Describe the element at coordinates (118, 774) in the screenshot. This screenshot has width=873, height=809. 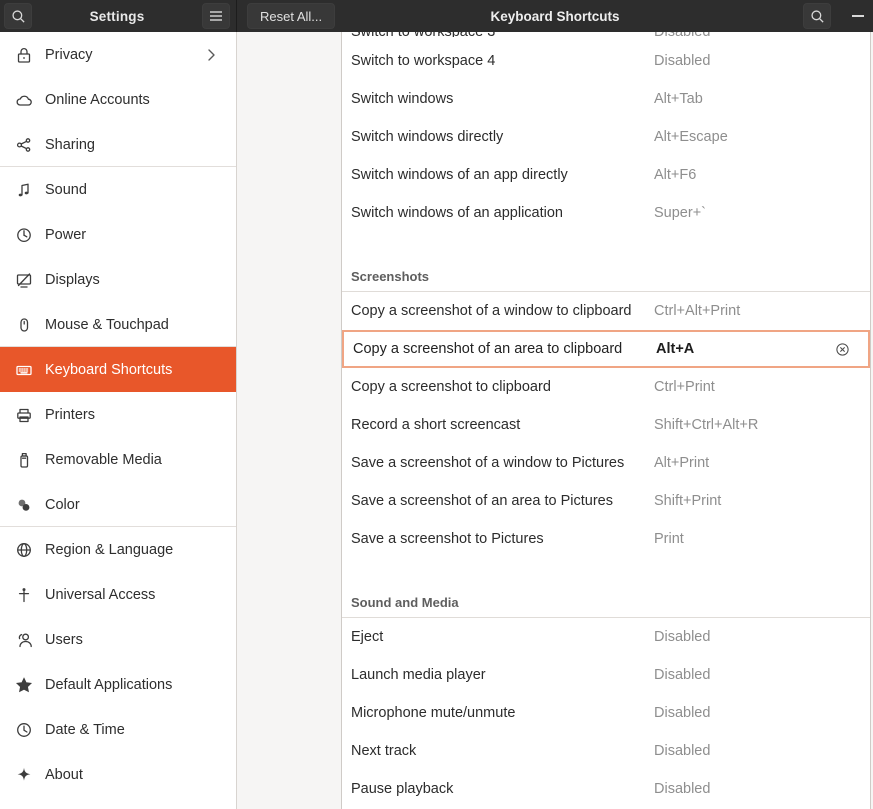
I see `sidebar-item-about: About` at that location.